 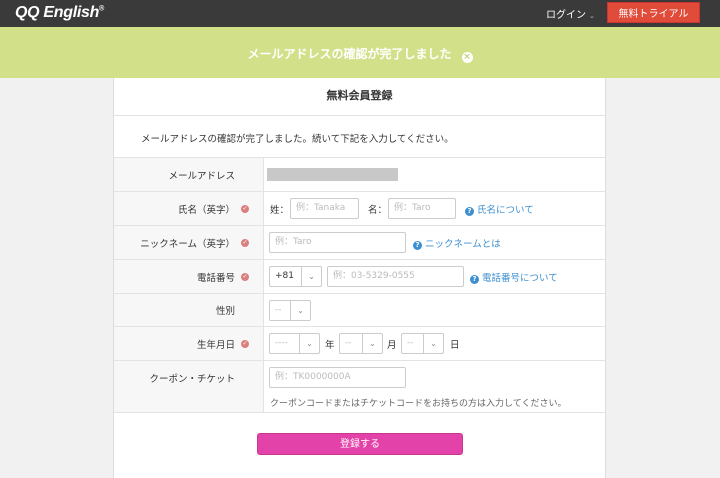 I want to click on nickname-input: 例：Taro, so click(x=337, y=242).